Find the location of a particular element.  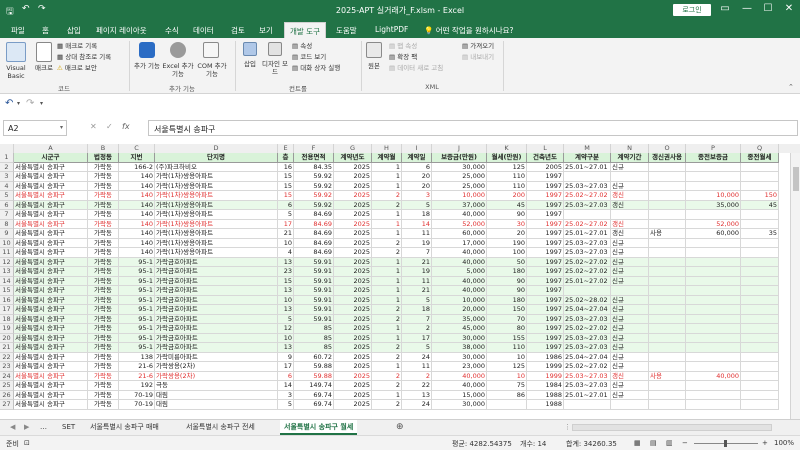

cell: 100 is located at coordinates (507, 253).